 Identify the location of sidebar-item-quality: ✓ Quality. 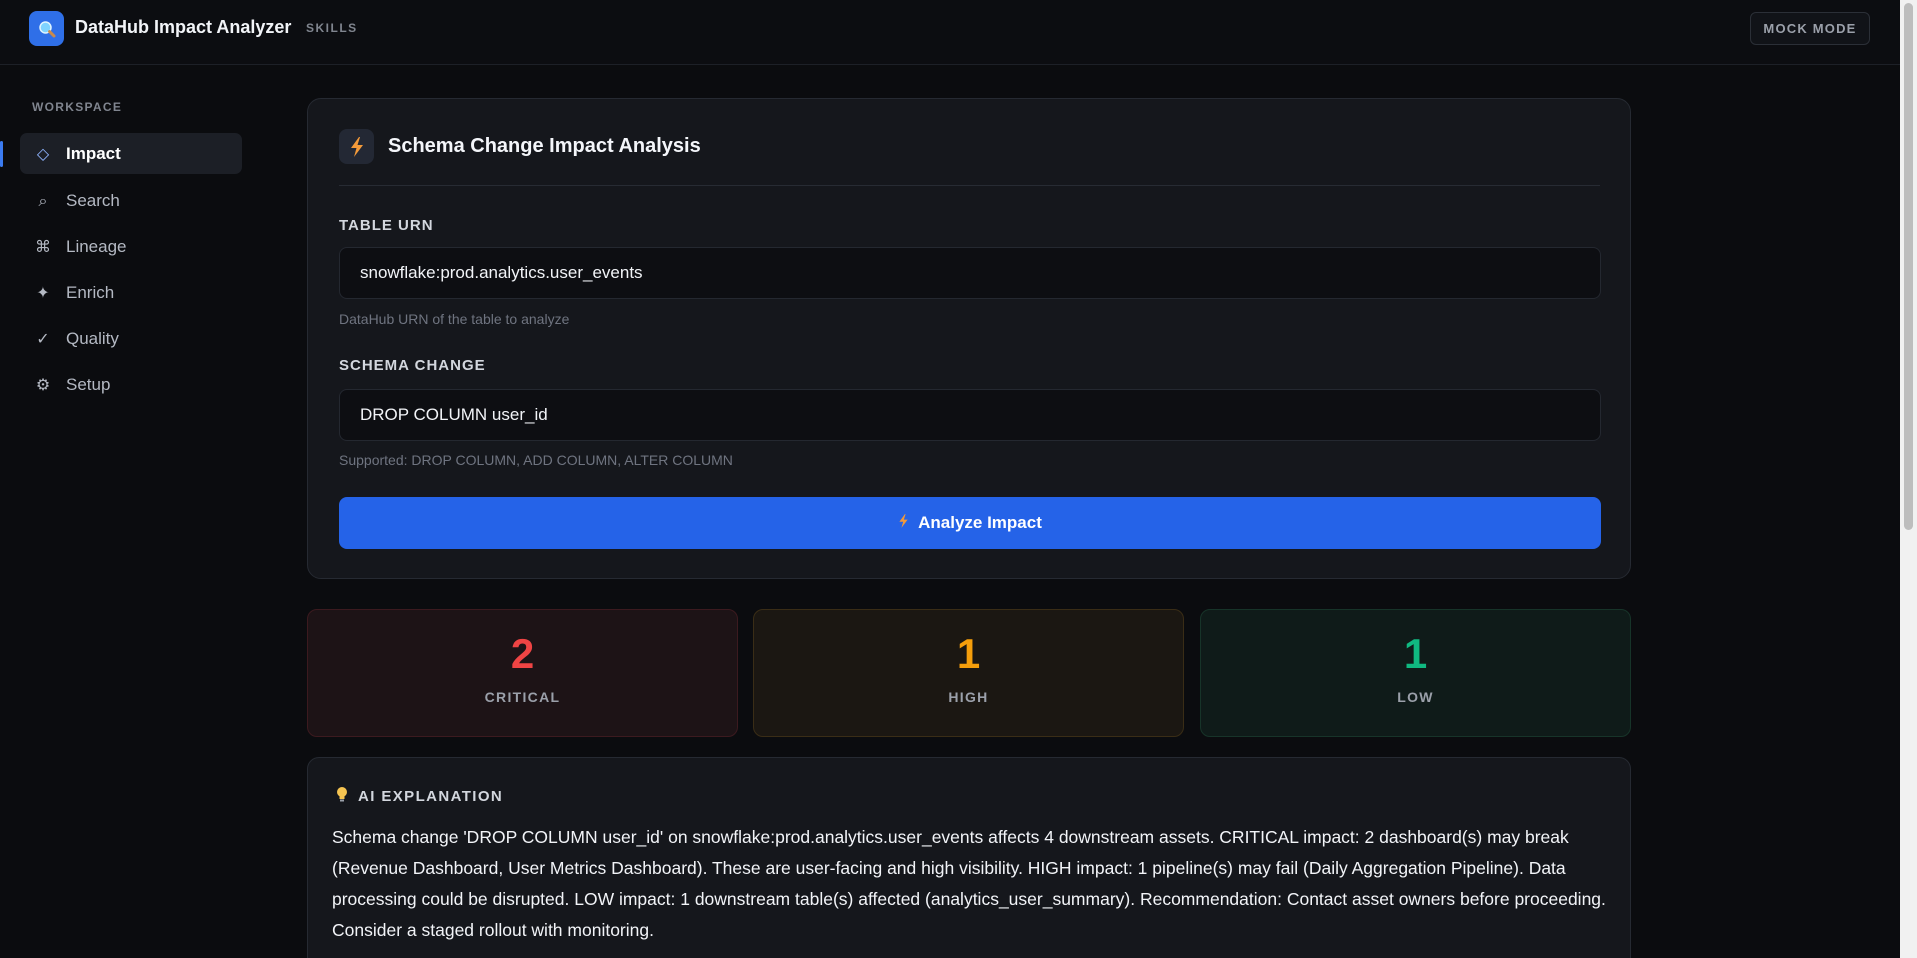
(131, 338).